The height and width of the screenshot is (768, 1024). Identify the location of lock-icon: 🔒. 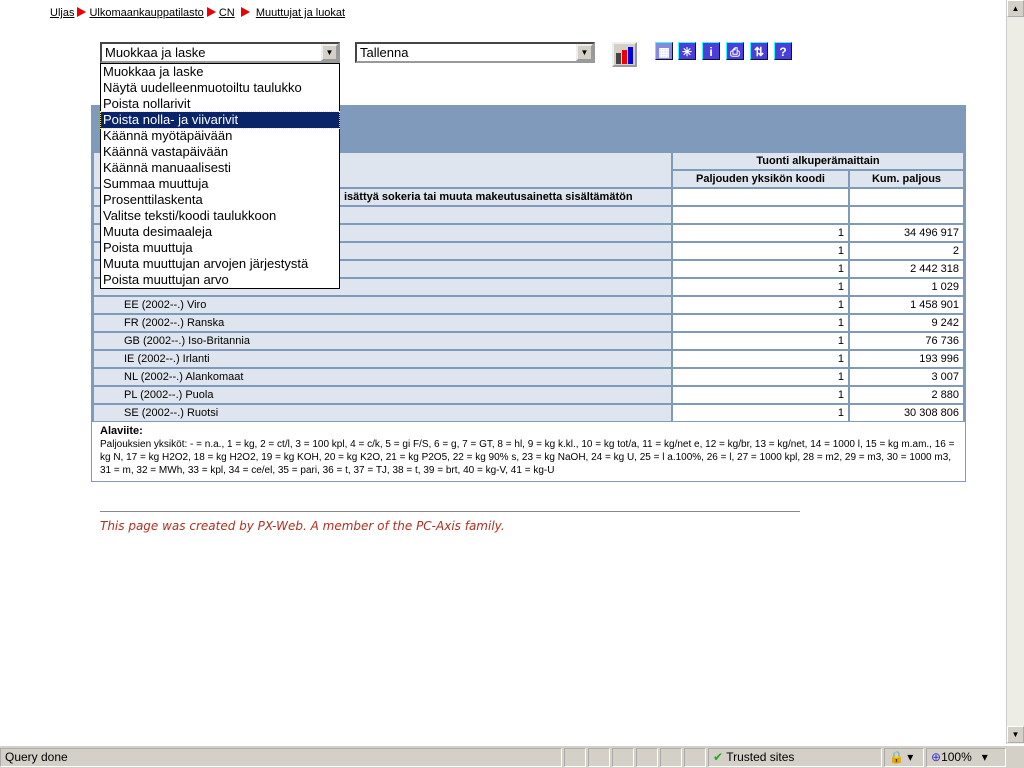
(896, 757).